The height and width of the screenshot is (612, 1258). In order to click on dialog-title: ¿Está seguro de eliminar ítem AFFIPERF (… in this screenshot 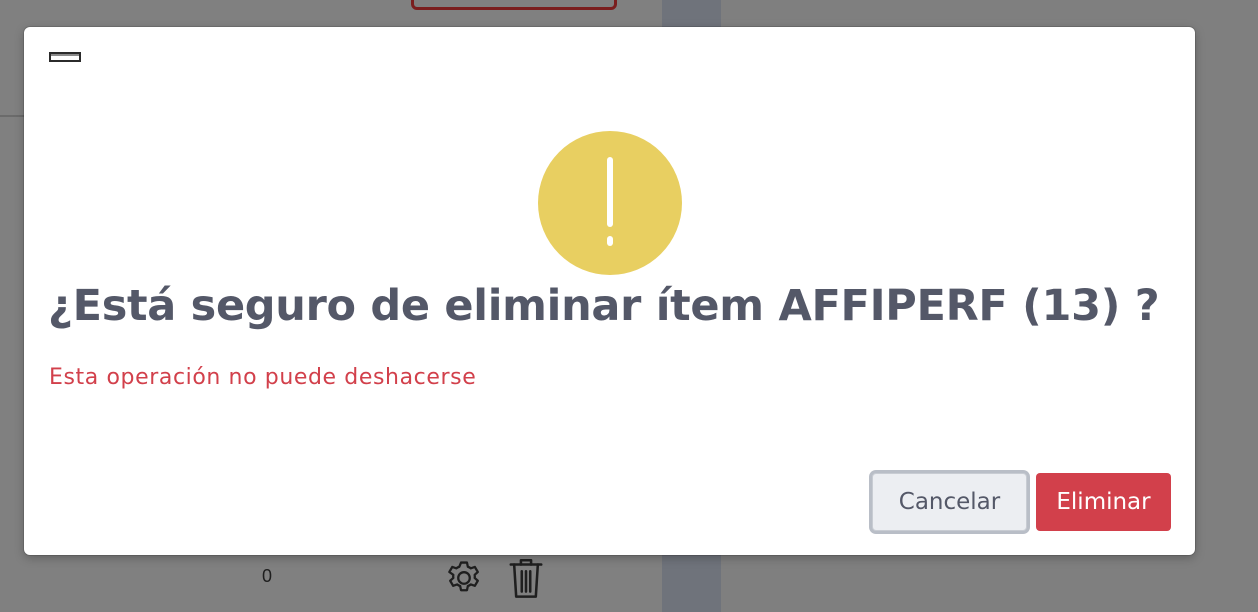, I will do `click(604, 306)`.